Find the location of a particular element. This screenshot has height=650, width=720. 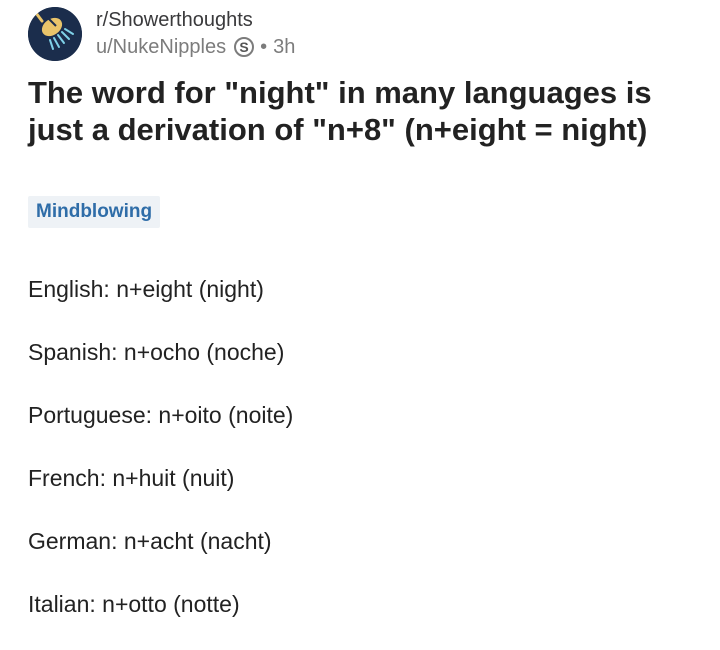

author-username: u/NukeNipples is located at coordinates (161, 47).